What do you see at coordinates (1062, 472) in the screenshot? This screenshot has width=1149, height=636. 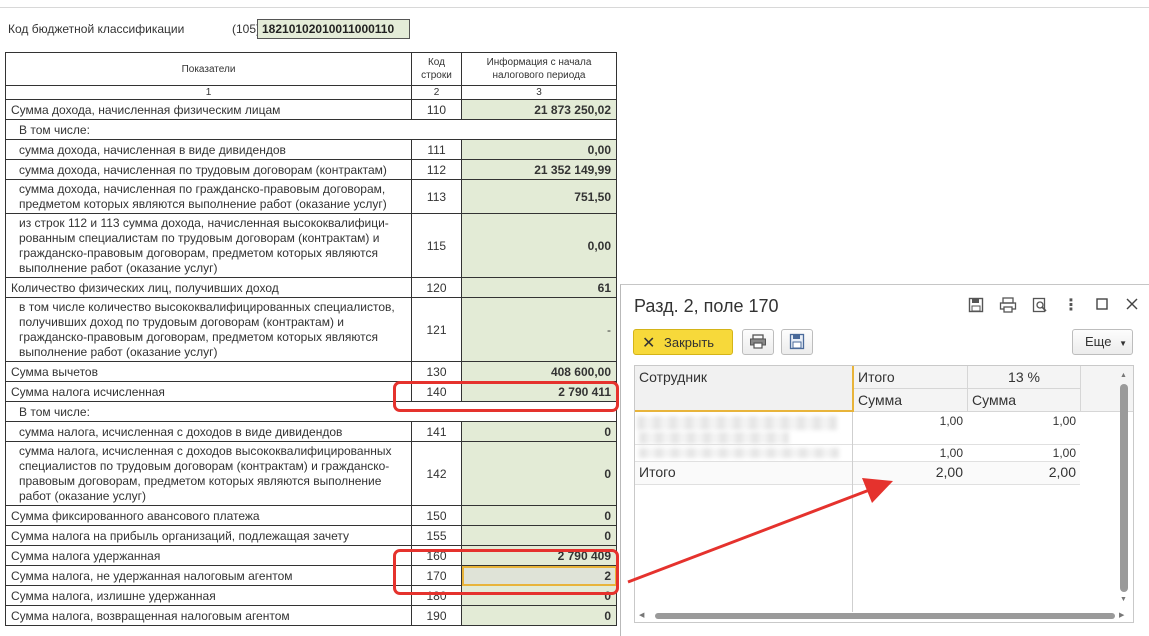 I see `total-sum2: 2,00` at bounding box center [1062, 472].